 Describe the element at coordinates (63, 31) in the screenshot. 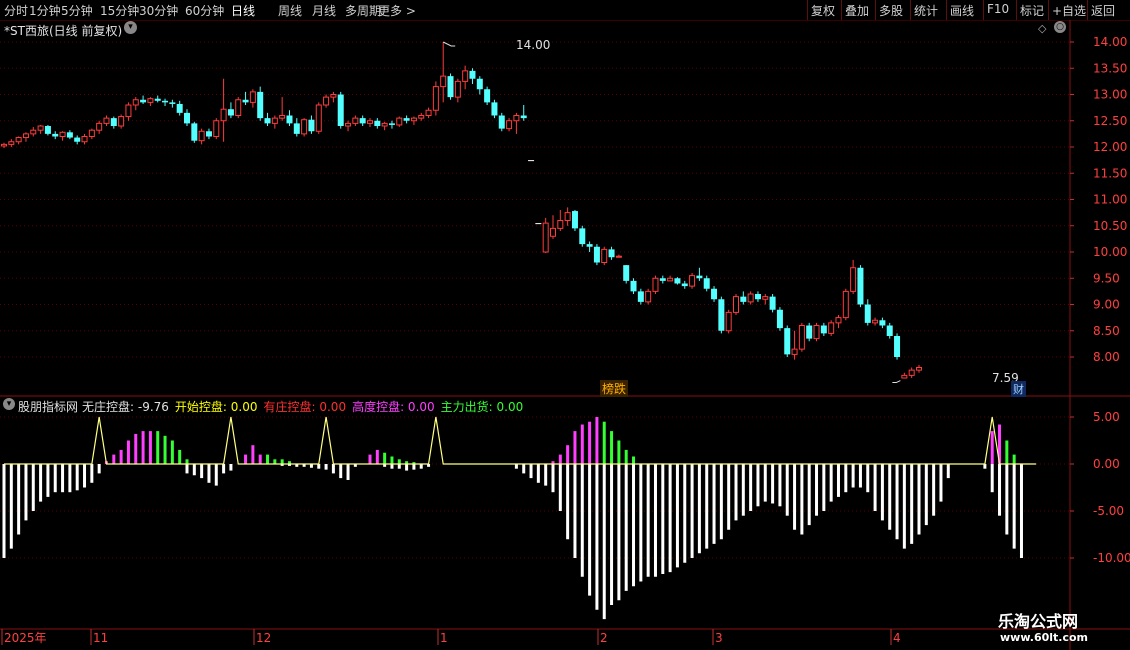

I see `stock-title: *ST西旅(日线 前复权)` at that location.